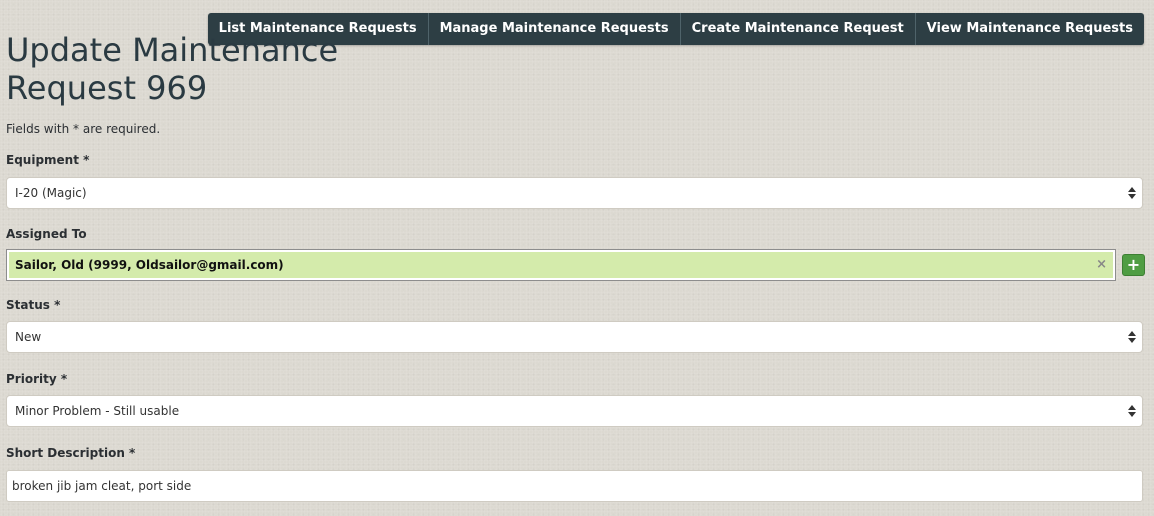 Image resolution: width=1154 pixels, height=516 pixels. What do you see at coordinates (28, 337) in the screenshot?
I see `status-value: New` at bounding box center [28, 337].